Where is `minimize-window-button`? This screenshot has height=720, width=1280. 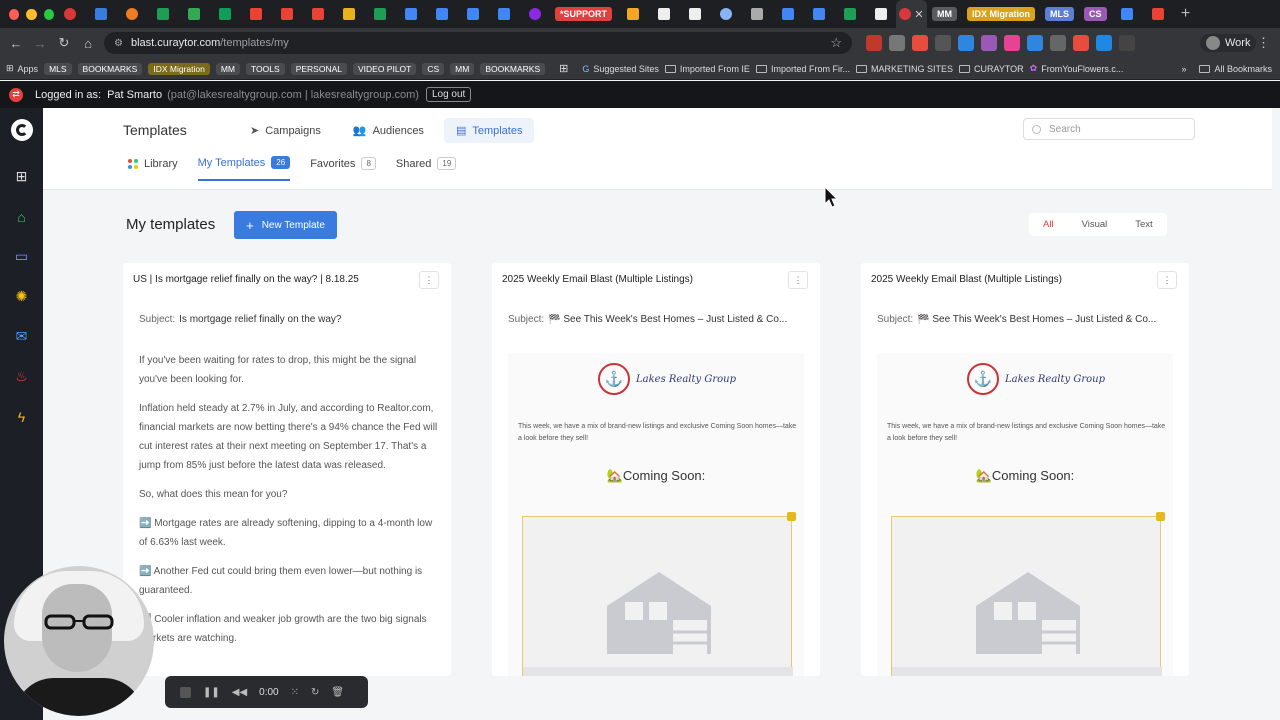
minimize-window-button is located at coordinates (31, 14).